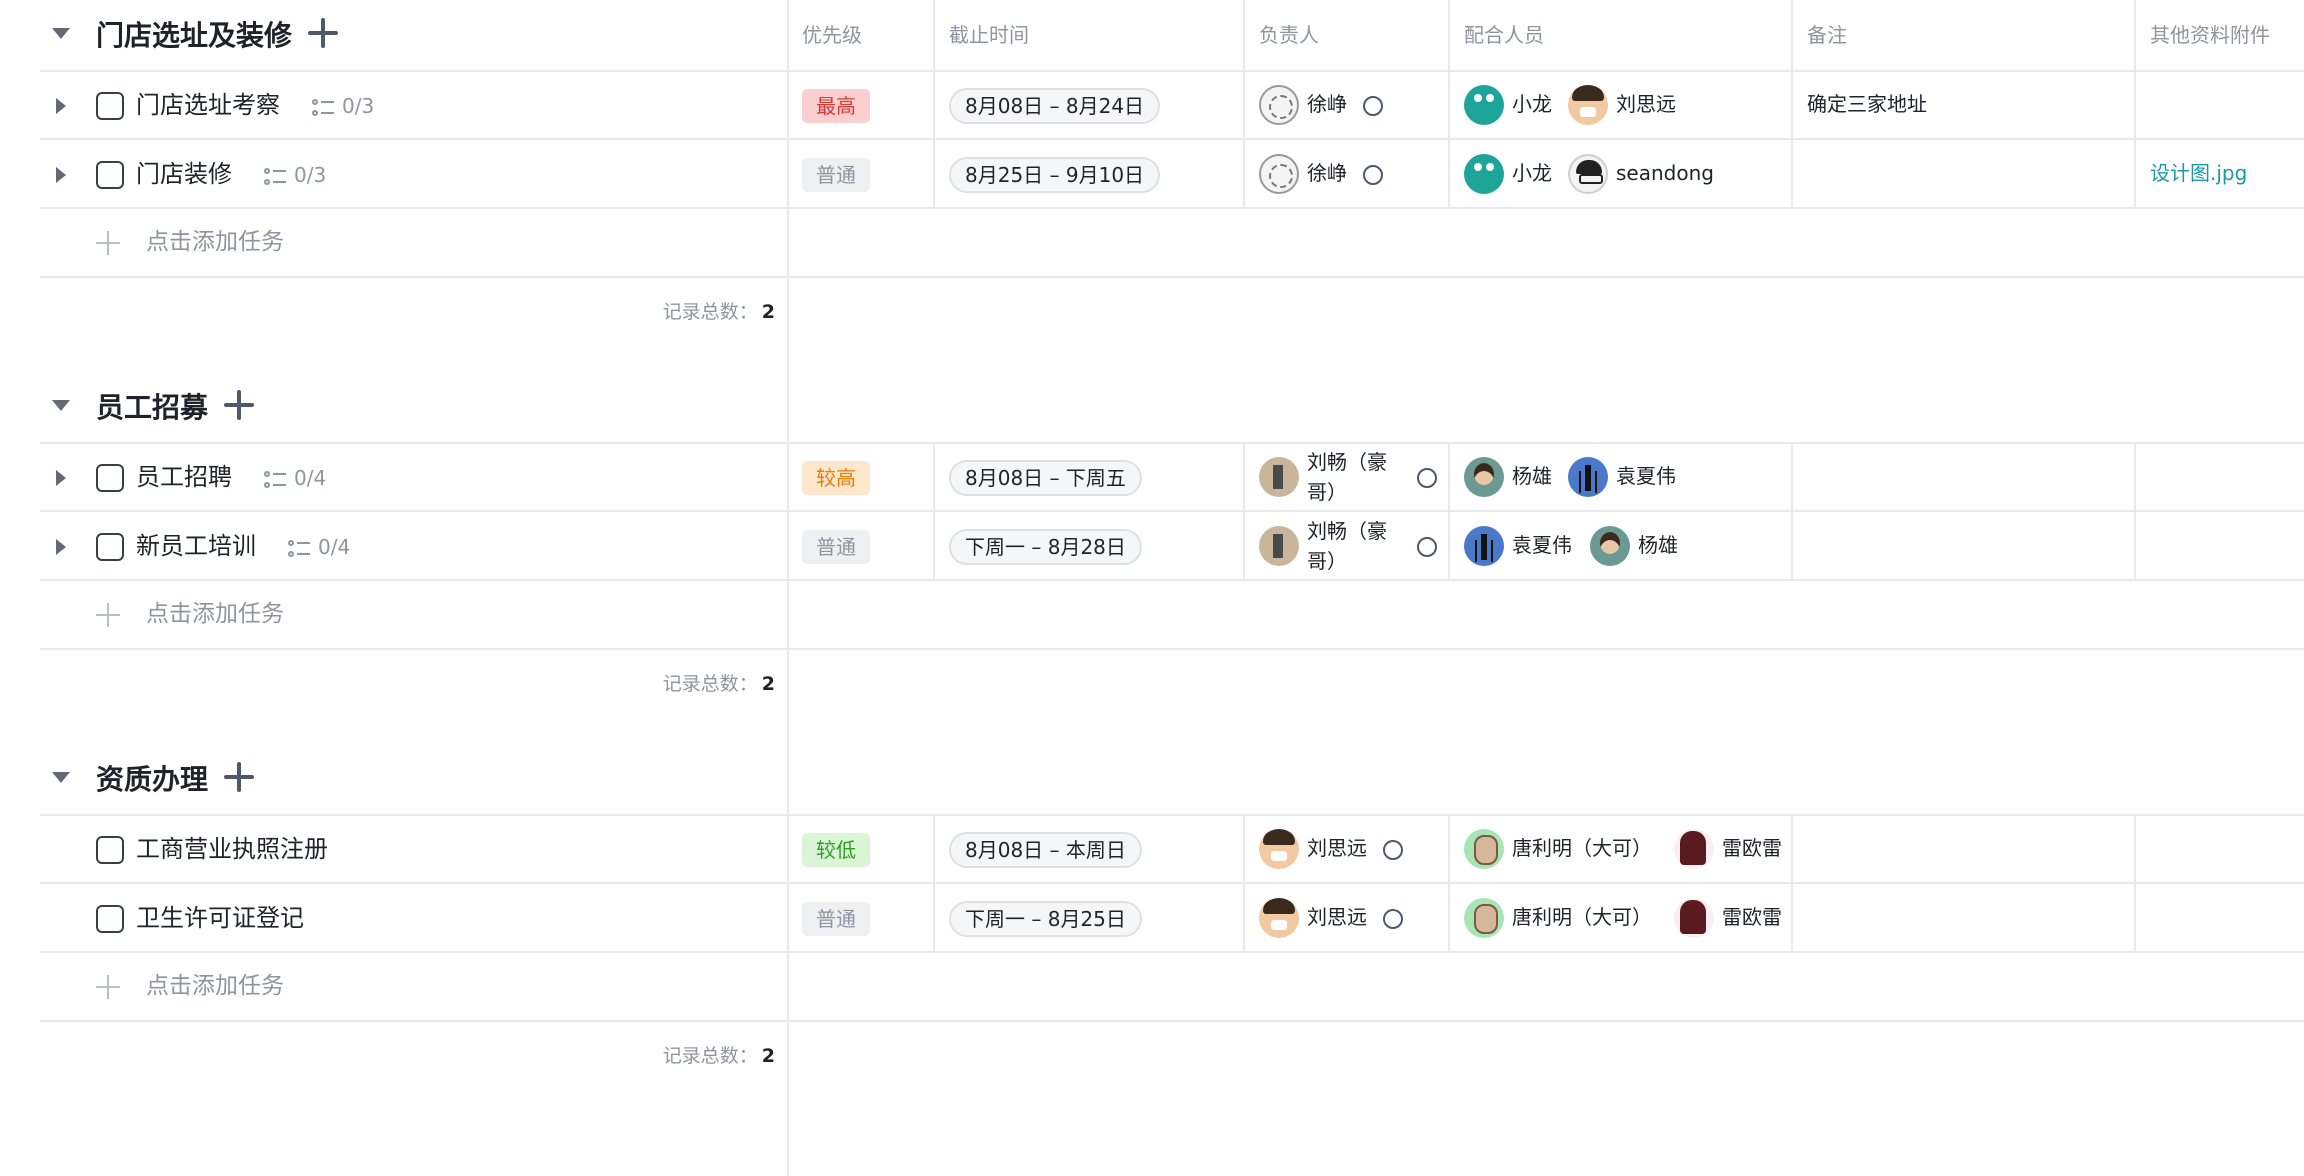 The width and height of the screenshot is (2304, 1176). Describe the element at coordinates (1088, 476) in the screenshot. I see `deadline-cell: 8月08日 – 下周五` at that location.